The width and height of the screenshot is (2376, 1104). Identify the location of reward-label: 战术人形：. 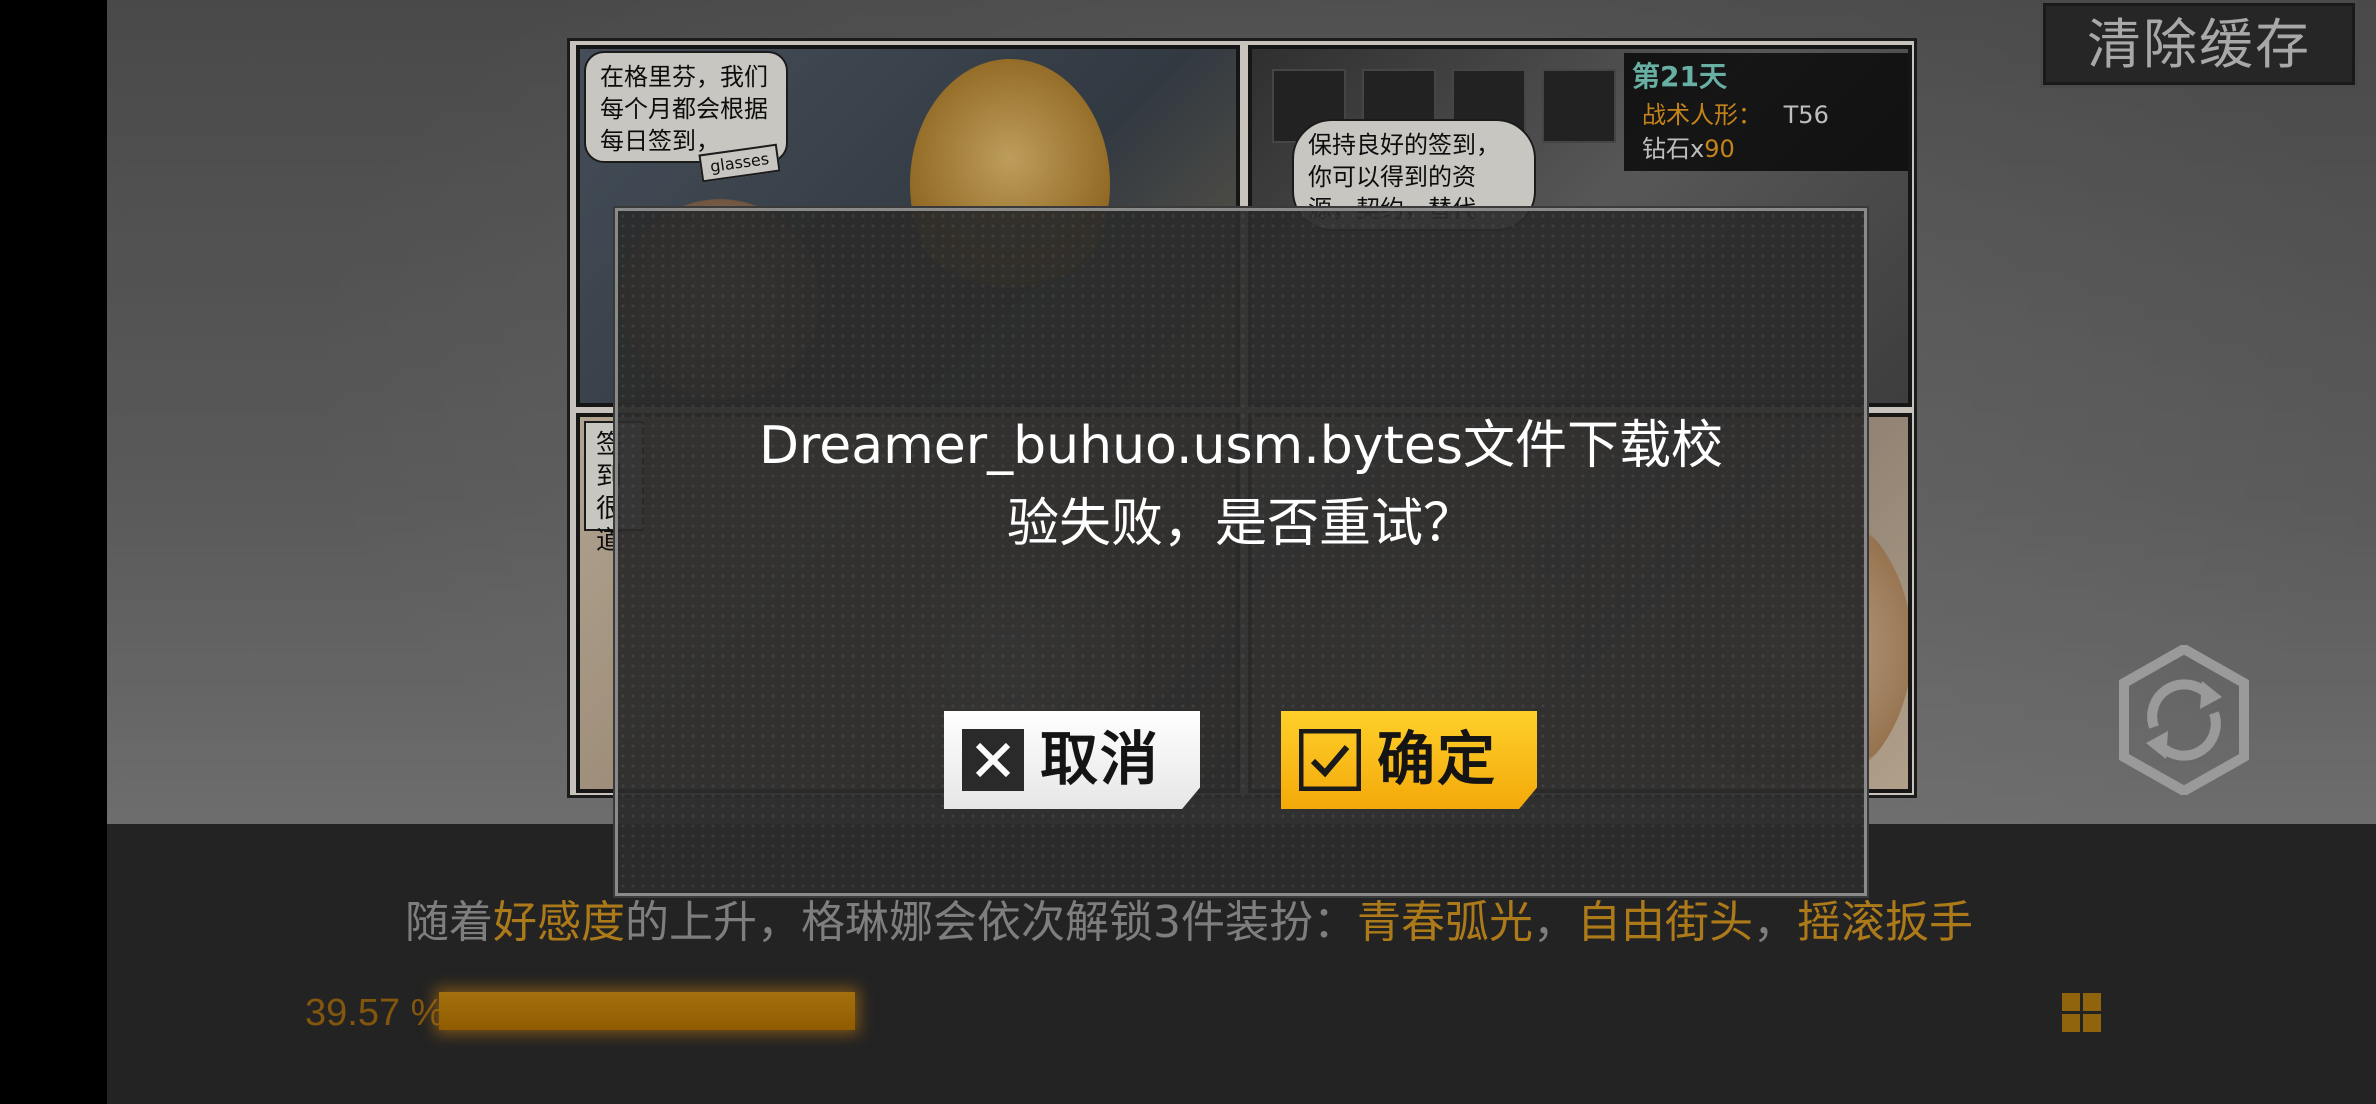
(1702, 115).